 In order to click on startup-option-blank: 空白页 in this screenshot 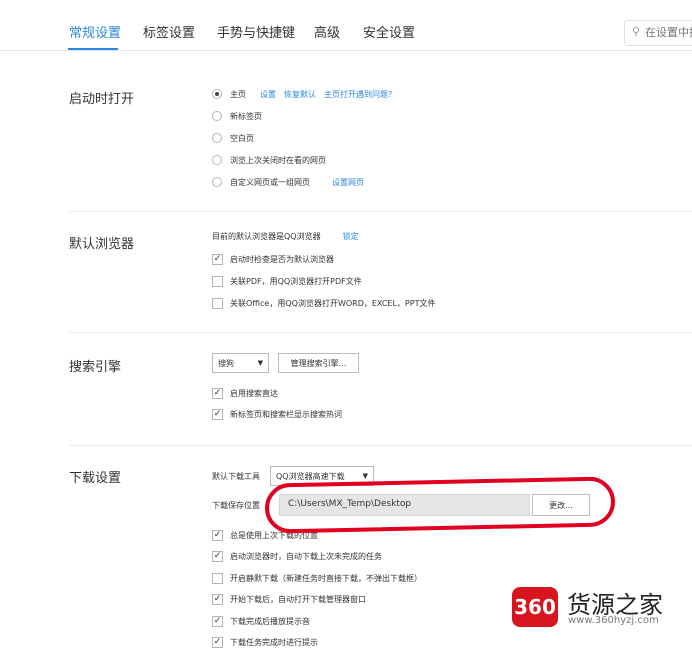, I will do `click(233, 138)`.